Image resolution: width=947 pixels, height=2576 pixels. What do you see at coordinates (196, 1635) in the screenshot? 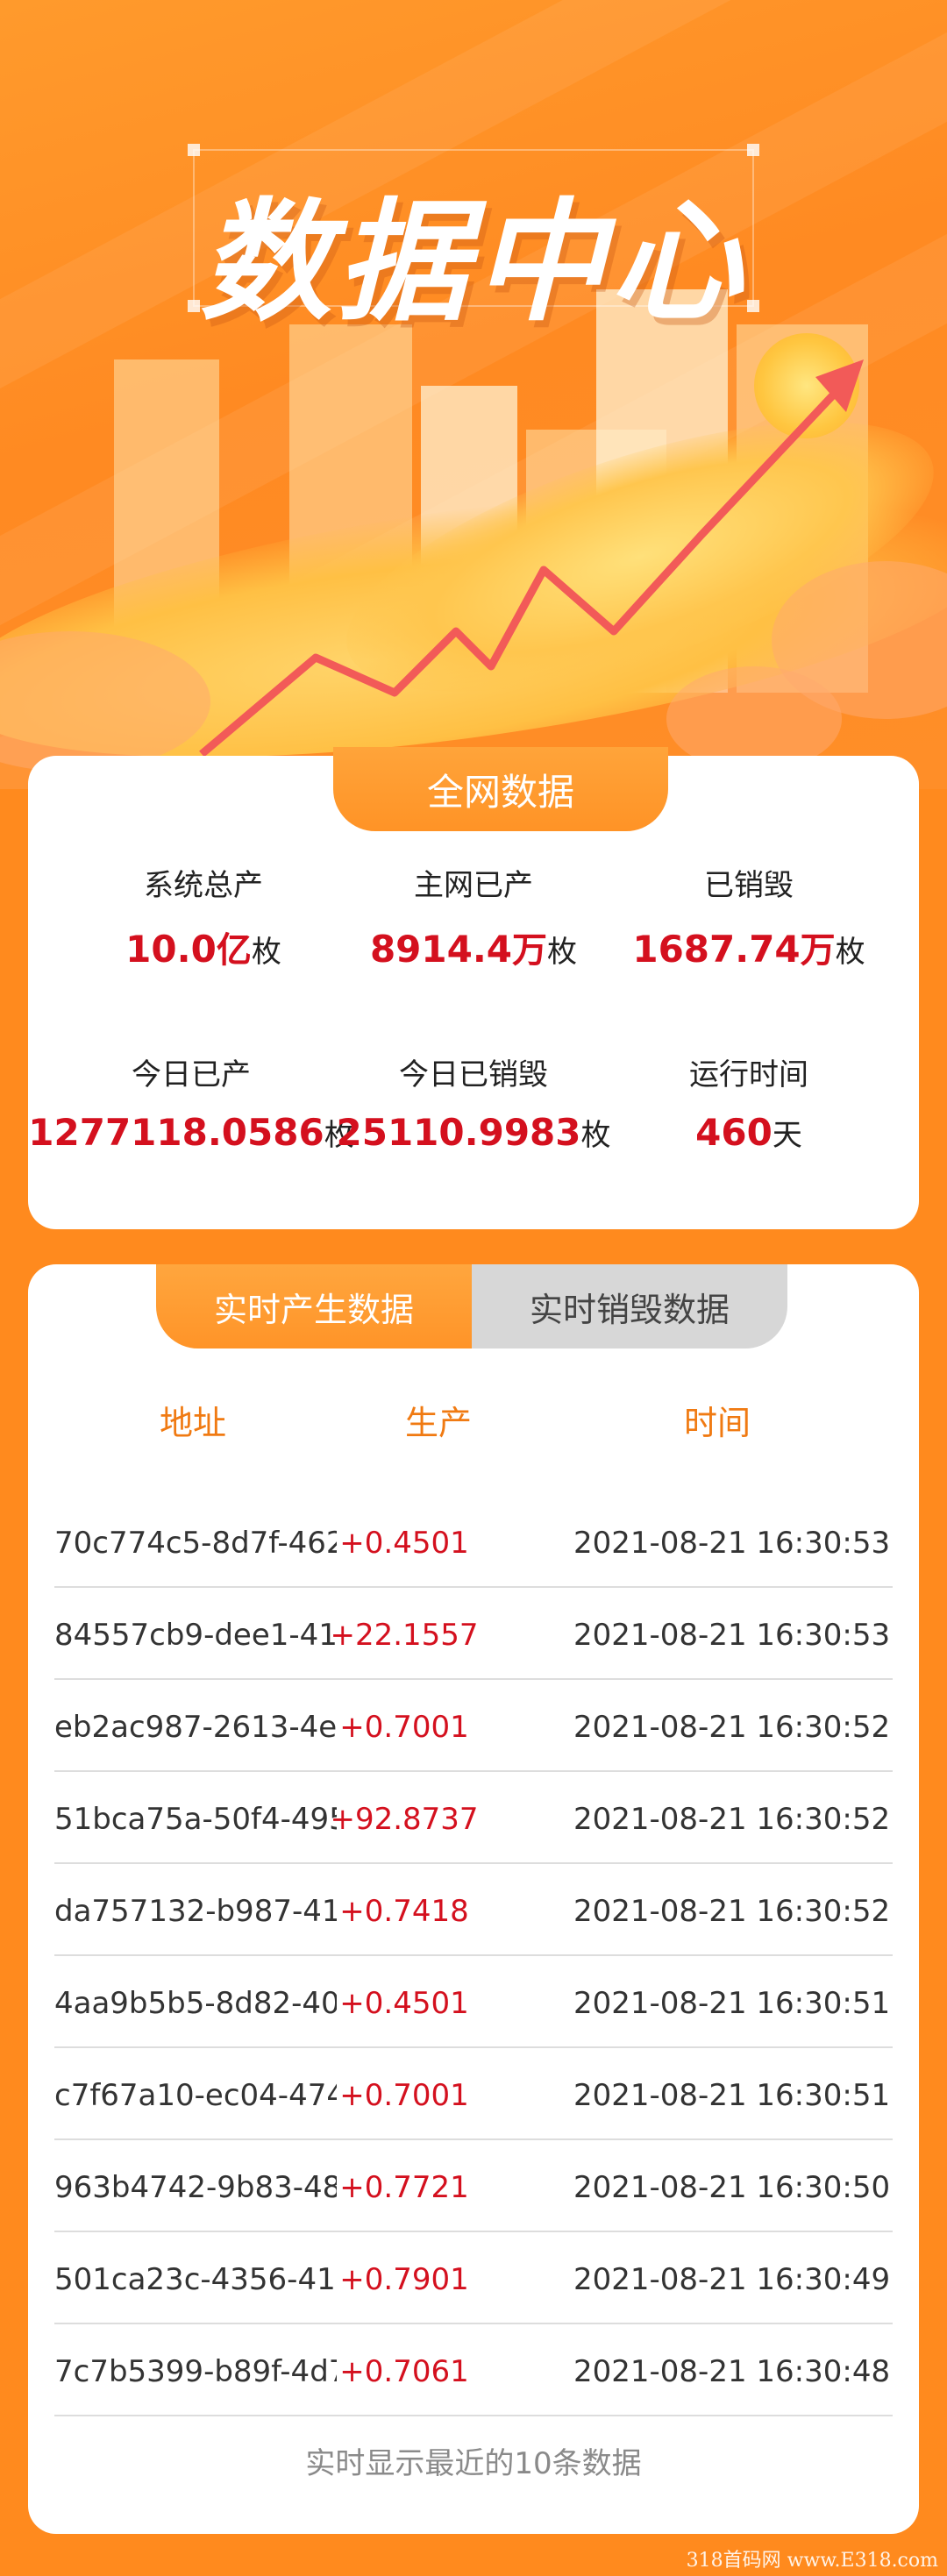
I see `row-address: 84557cb9-dee1-413` at bounding box center [196, 1635].